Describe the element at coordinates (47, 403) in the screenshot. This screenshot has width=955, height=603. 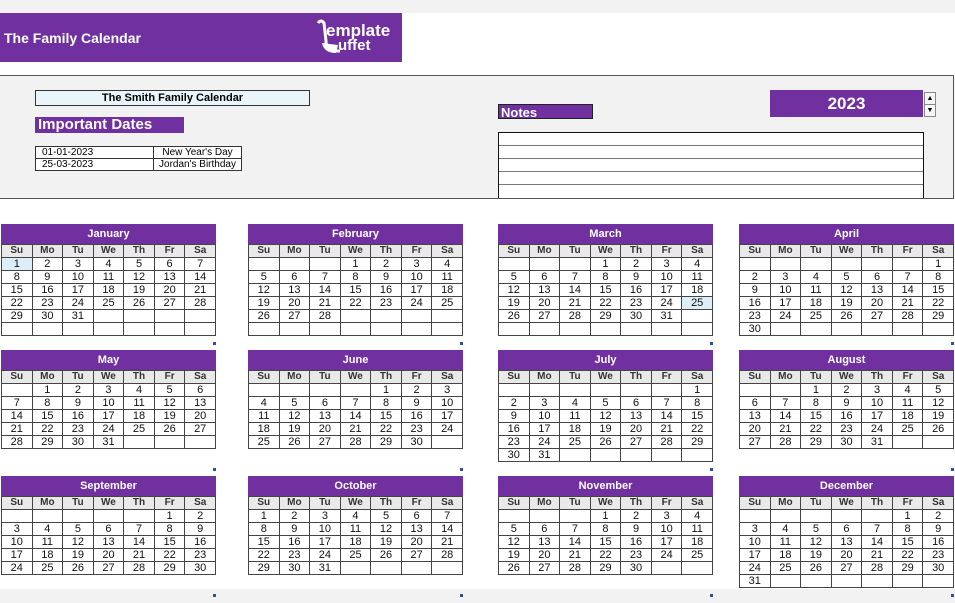
I see `day-cell: 8` at that location.